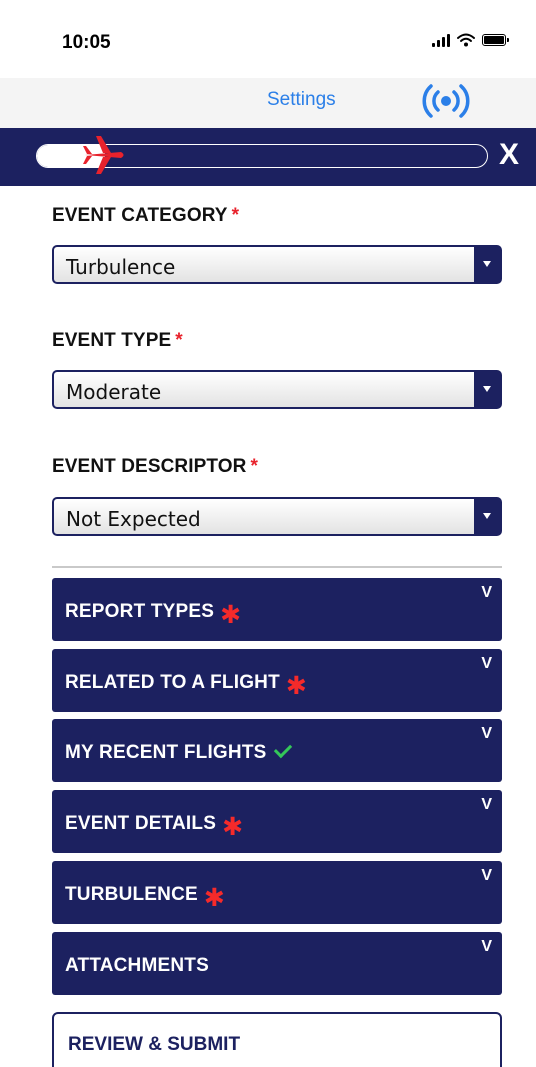  Describe the element at coordinates (149, 466) in the screenshot. I see `event-descriptor-label-text: EVENT DESCRIPTOR` at that location.